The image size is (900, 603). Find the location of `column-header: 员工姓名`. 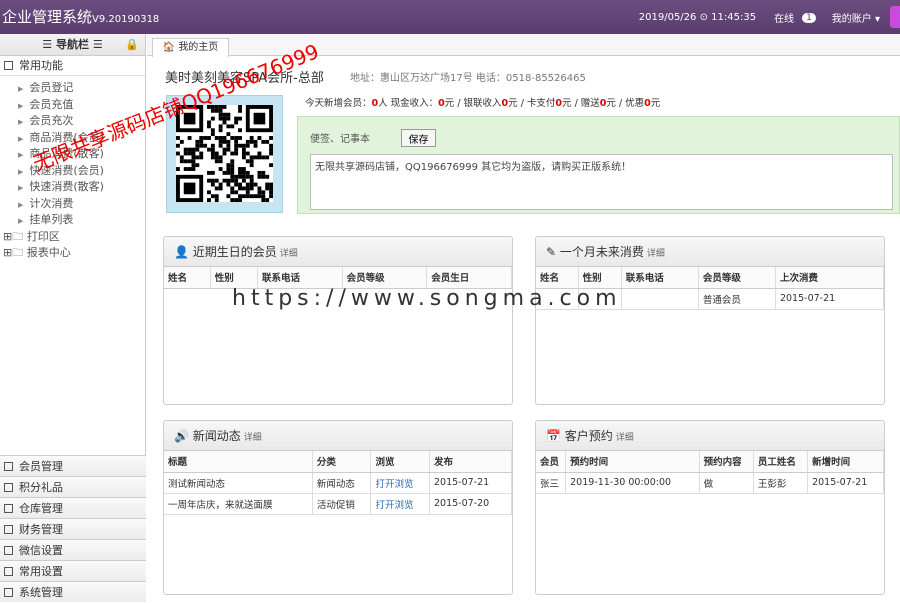

column-header: 员工姓名 is located at coordinates (781, 462).